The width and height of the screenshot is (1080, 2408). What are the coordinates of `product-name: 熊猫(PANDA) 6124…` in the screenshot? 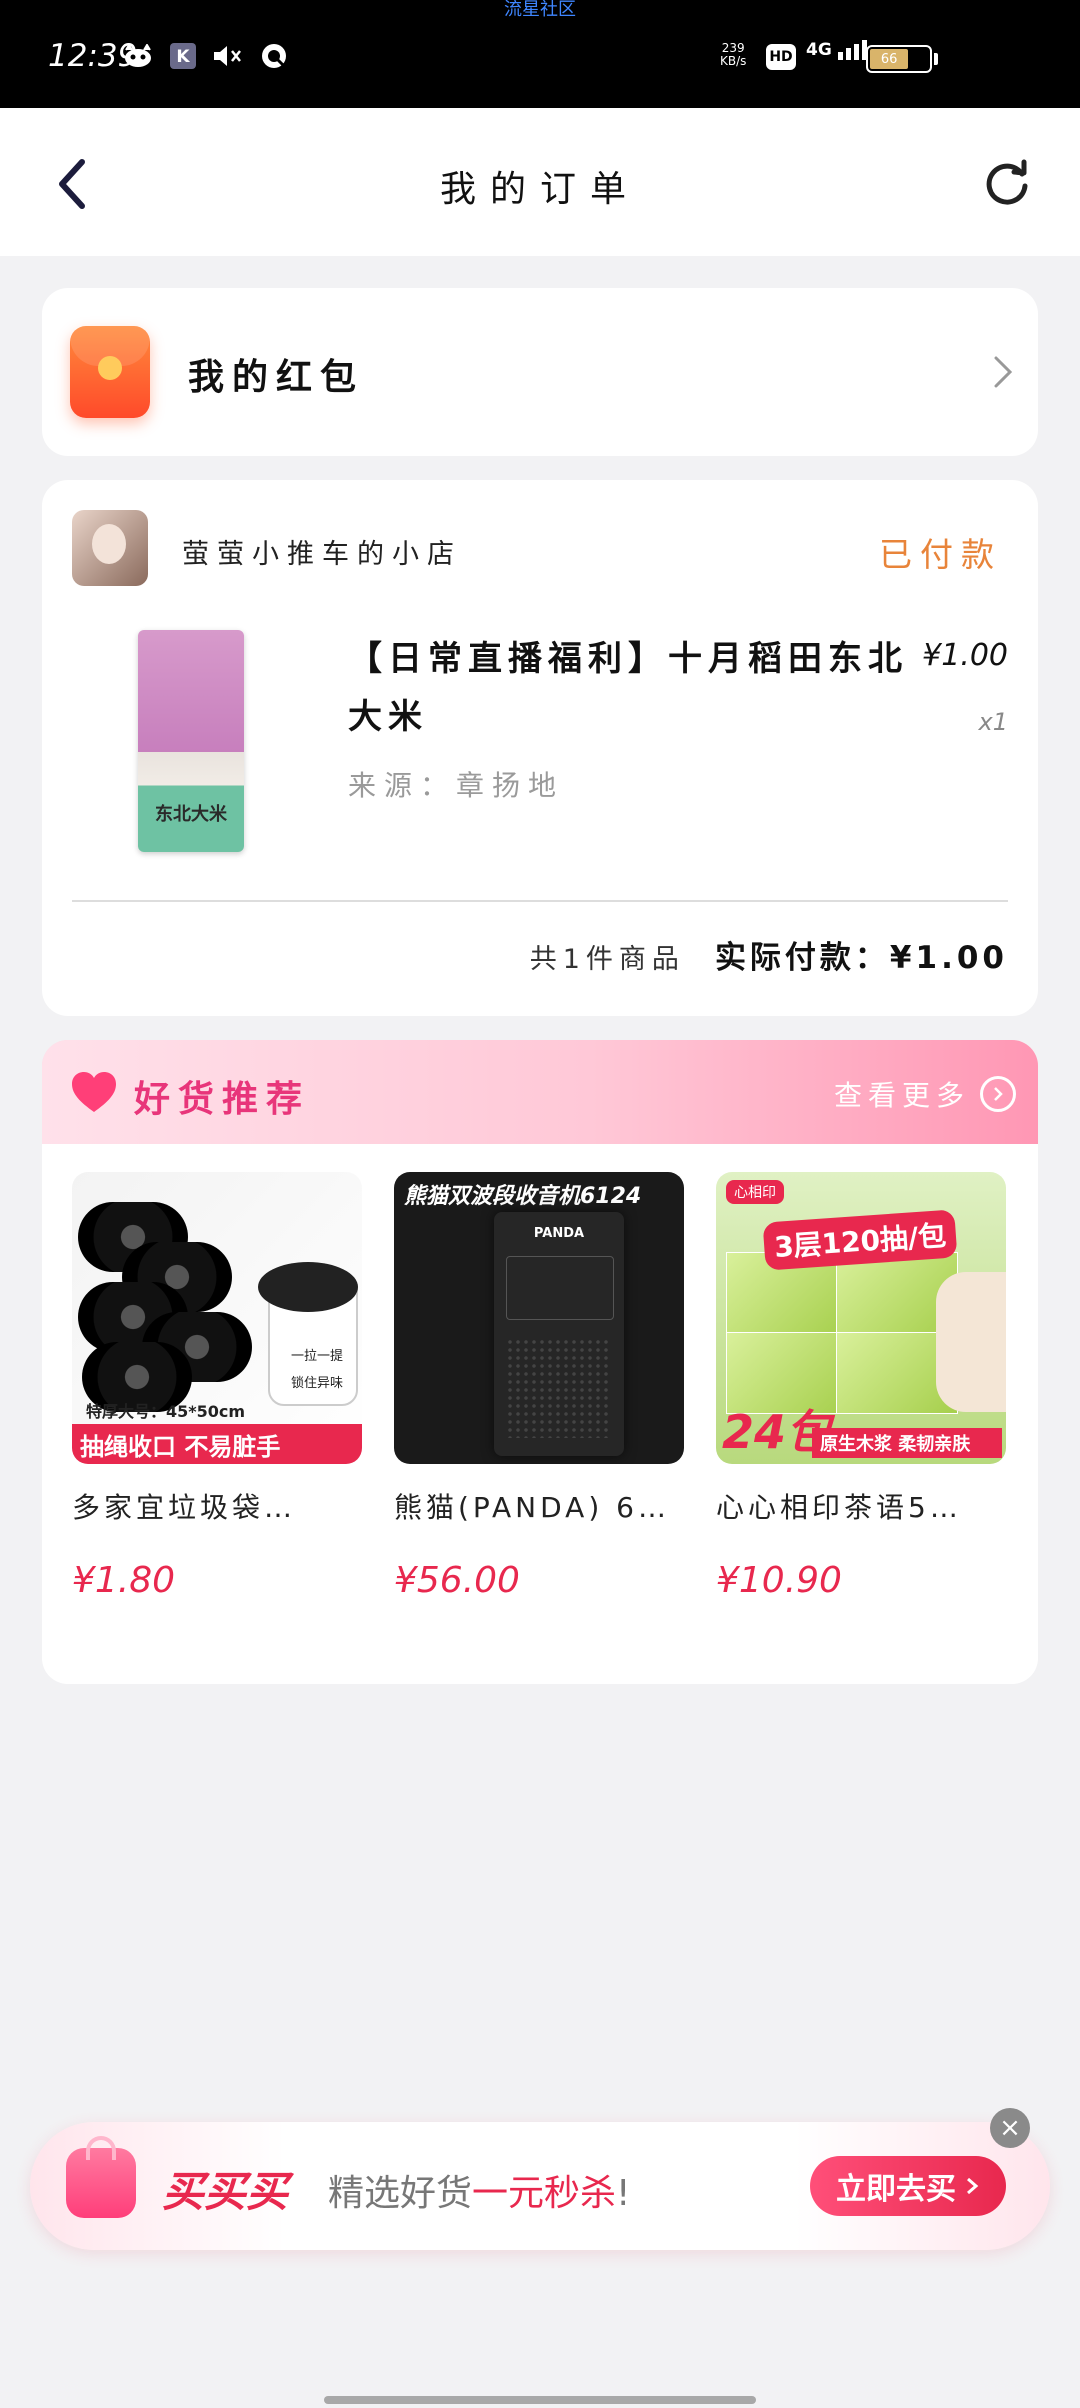 It's located at (539, 1507).